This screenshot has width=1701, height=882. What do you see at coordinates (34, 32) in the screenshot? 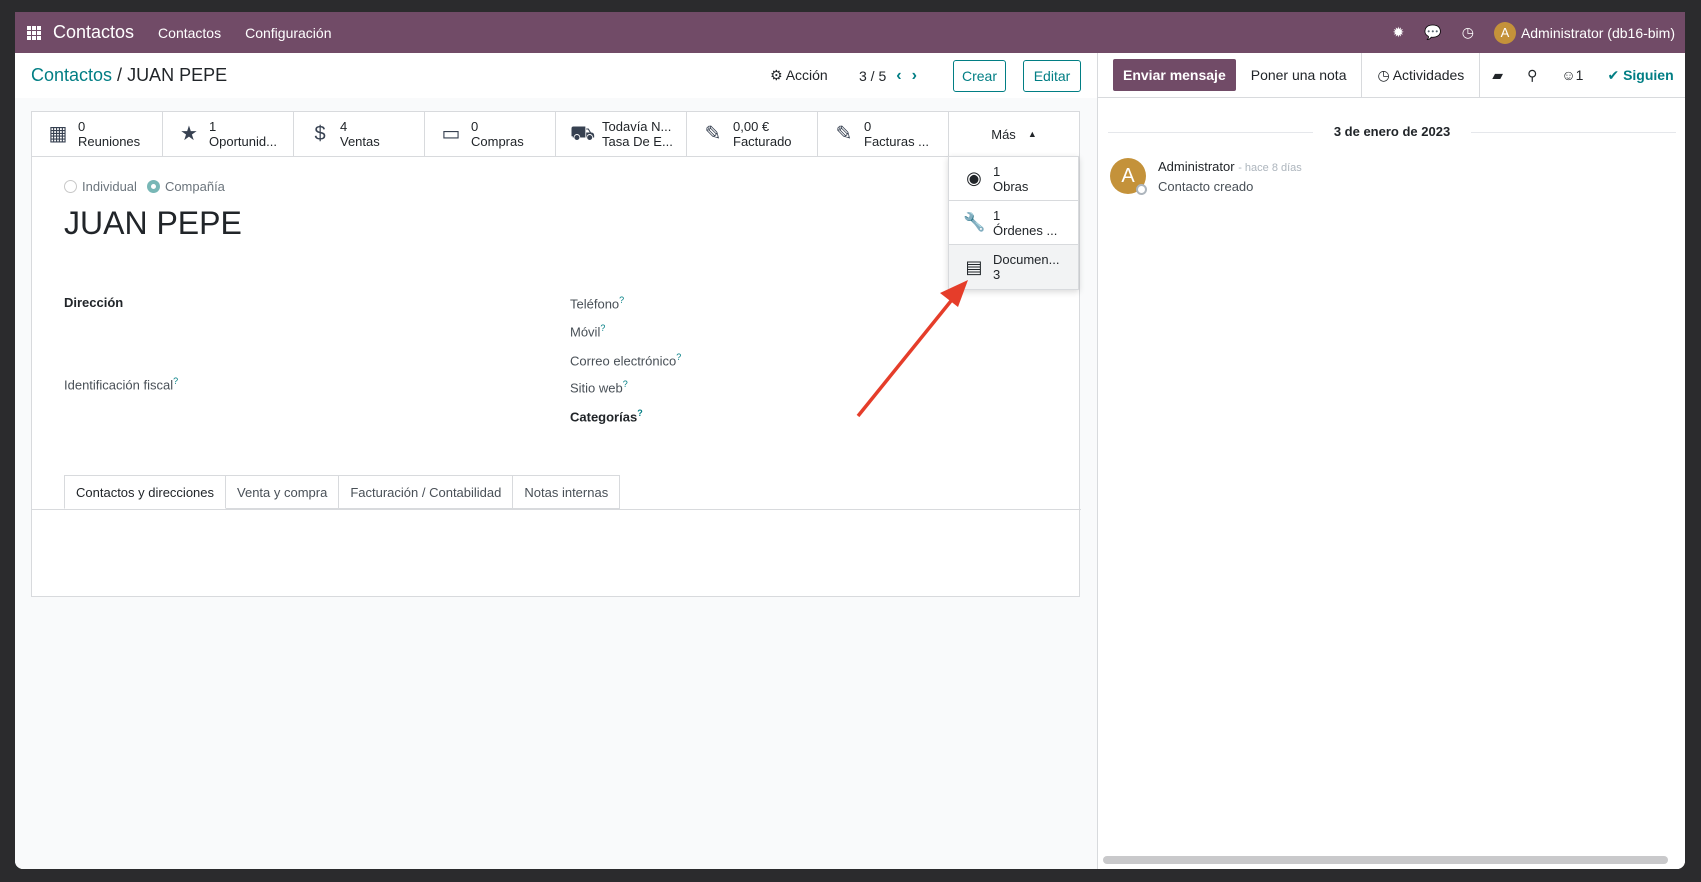
I see `apps-grid-icon` at bounding box center [34, 32].